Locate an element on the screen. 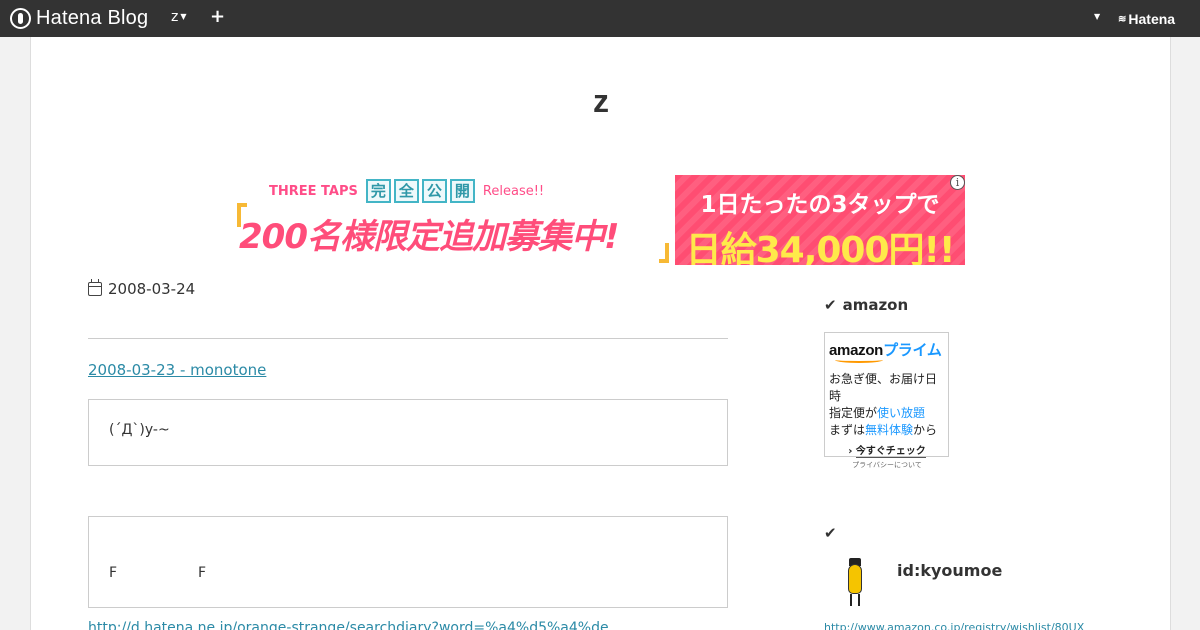 The image size is (1200, 630). ad-release-text: Release!! is located at coordinates (513, 191).